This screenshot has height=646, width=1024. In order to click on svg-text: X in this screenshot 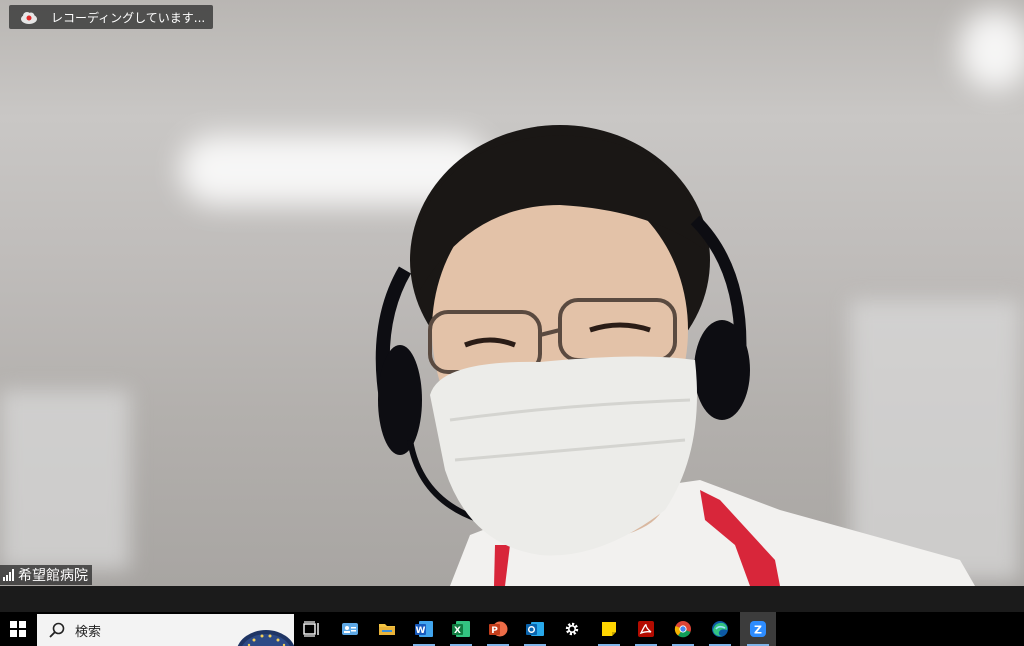, I will do `click(457, 631)`.